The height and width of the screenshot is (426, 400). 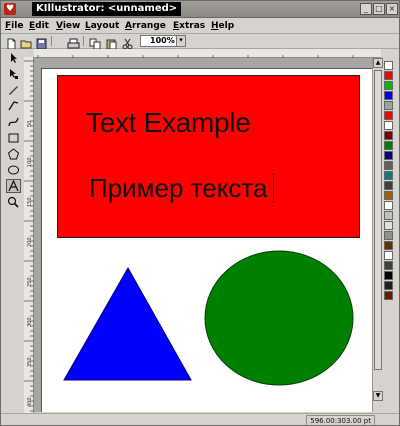 I want to click on scrollbar-thumb, so click(x=378, y=220).